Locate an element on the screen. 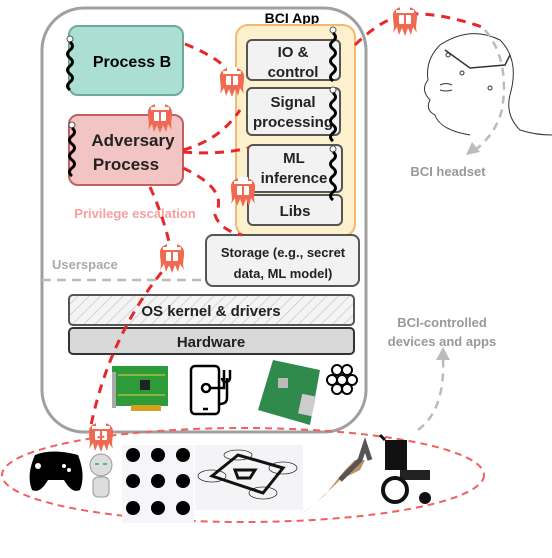 This screenshot has width=552, height=558. devices-label-line1: BCI-controlled is located at coordinates (442, 322).